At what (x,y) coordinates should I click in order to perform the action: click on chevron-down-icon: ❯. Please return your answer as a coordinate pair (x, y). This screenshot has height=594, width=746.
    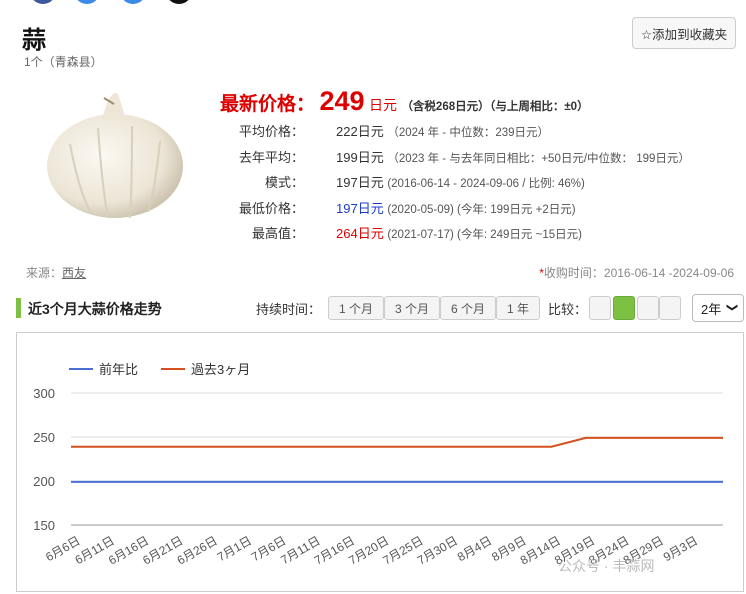
    Looking at the image, I should click on (731, 307).